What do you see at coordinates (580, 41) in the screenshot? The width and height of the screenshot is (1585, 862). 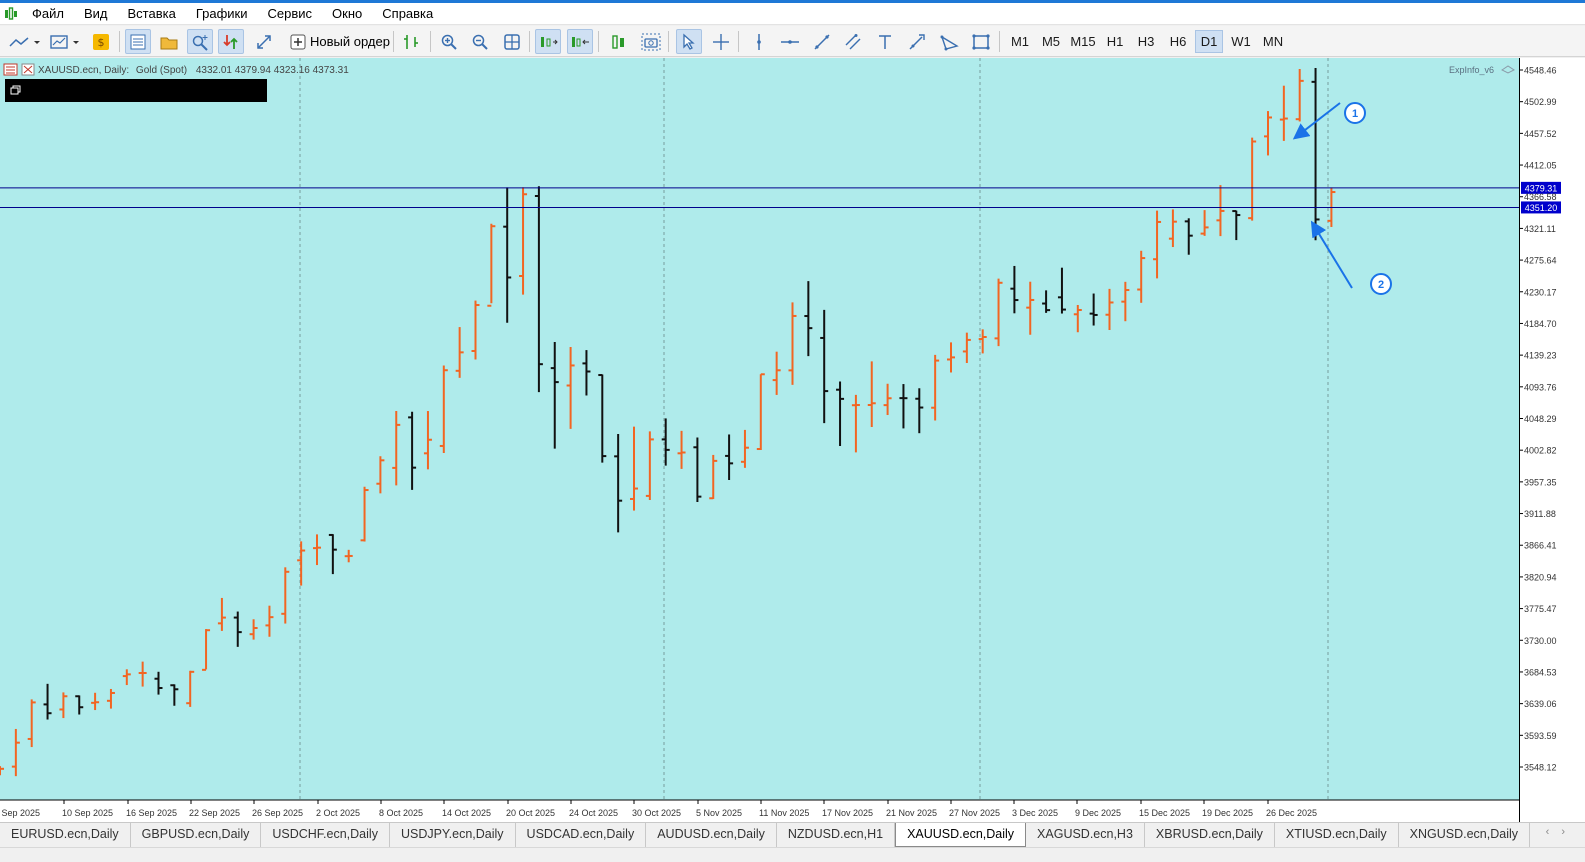 I see `auto-scroll-icon` at bounding box center [580, 41].